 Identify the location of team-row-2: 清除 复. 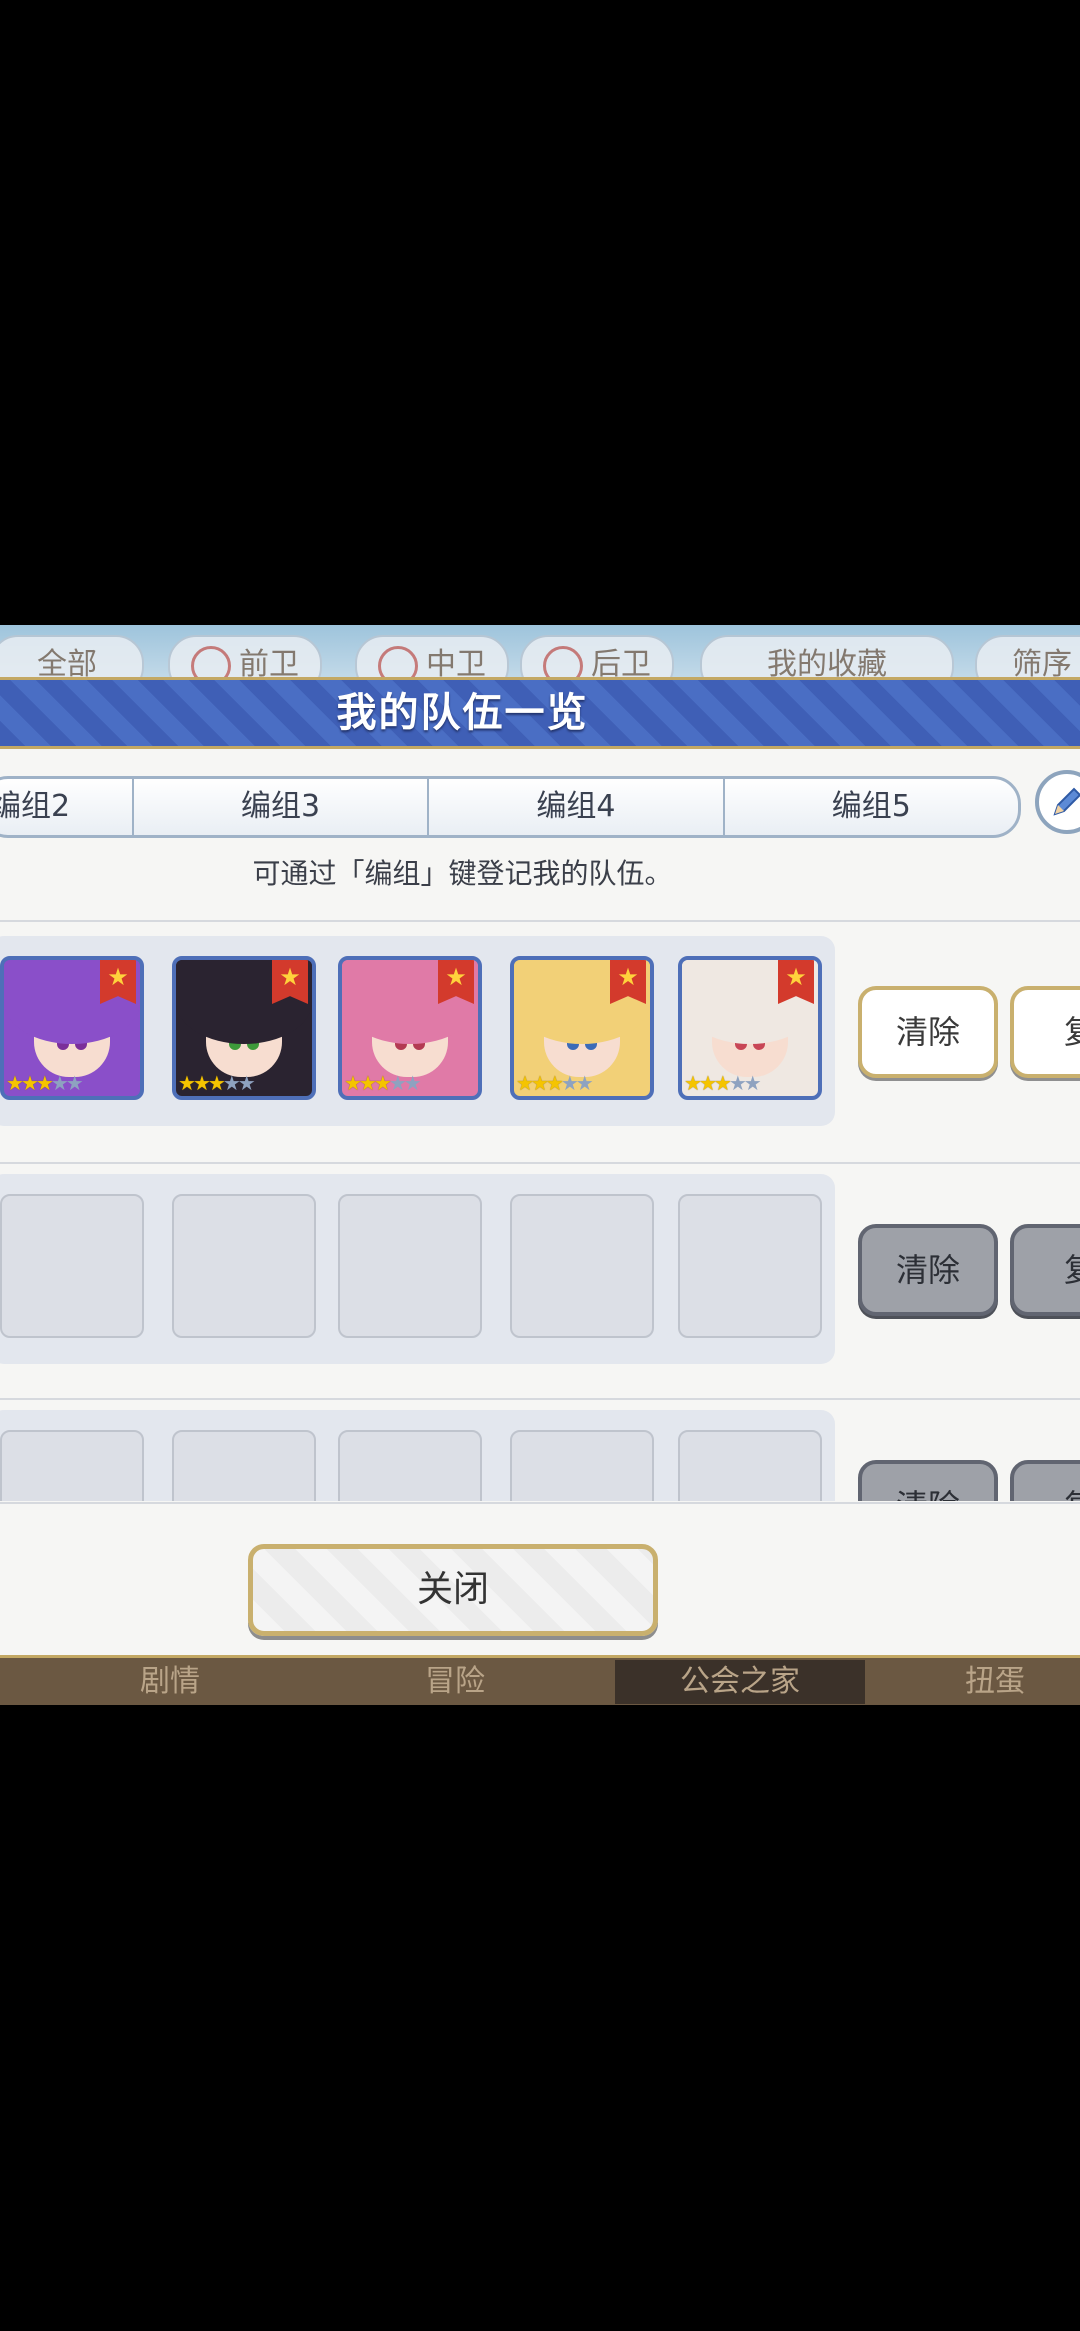
(540, 1269).